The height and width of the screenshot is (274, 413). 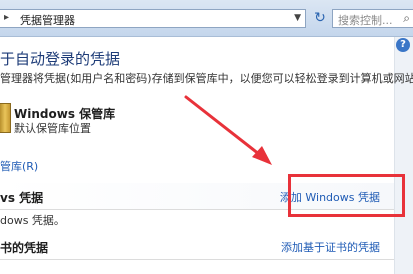 What do you see at coordinates (153, 18) in the screenshot?
I see `address-bar: ▸ 凭据管理器 ▼` at bounding box center [153, 18].